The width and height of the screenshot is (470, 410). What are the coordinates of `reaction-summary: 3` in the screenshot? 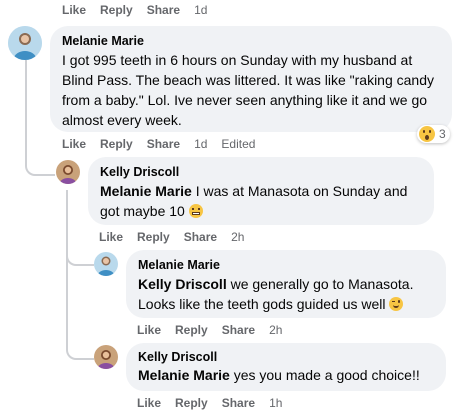 It's located at (433, 134).